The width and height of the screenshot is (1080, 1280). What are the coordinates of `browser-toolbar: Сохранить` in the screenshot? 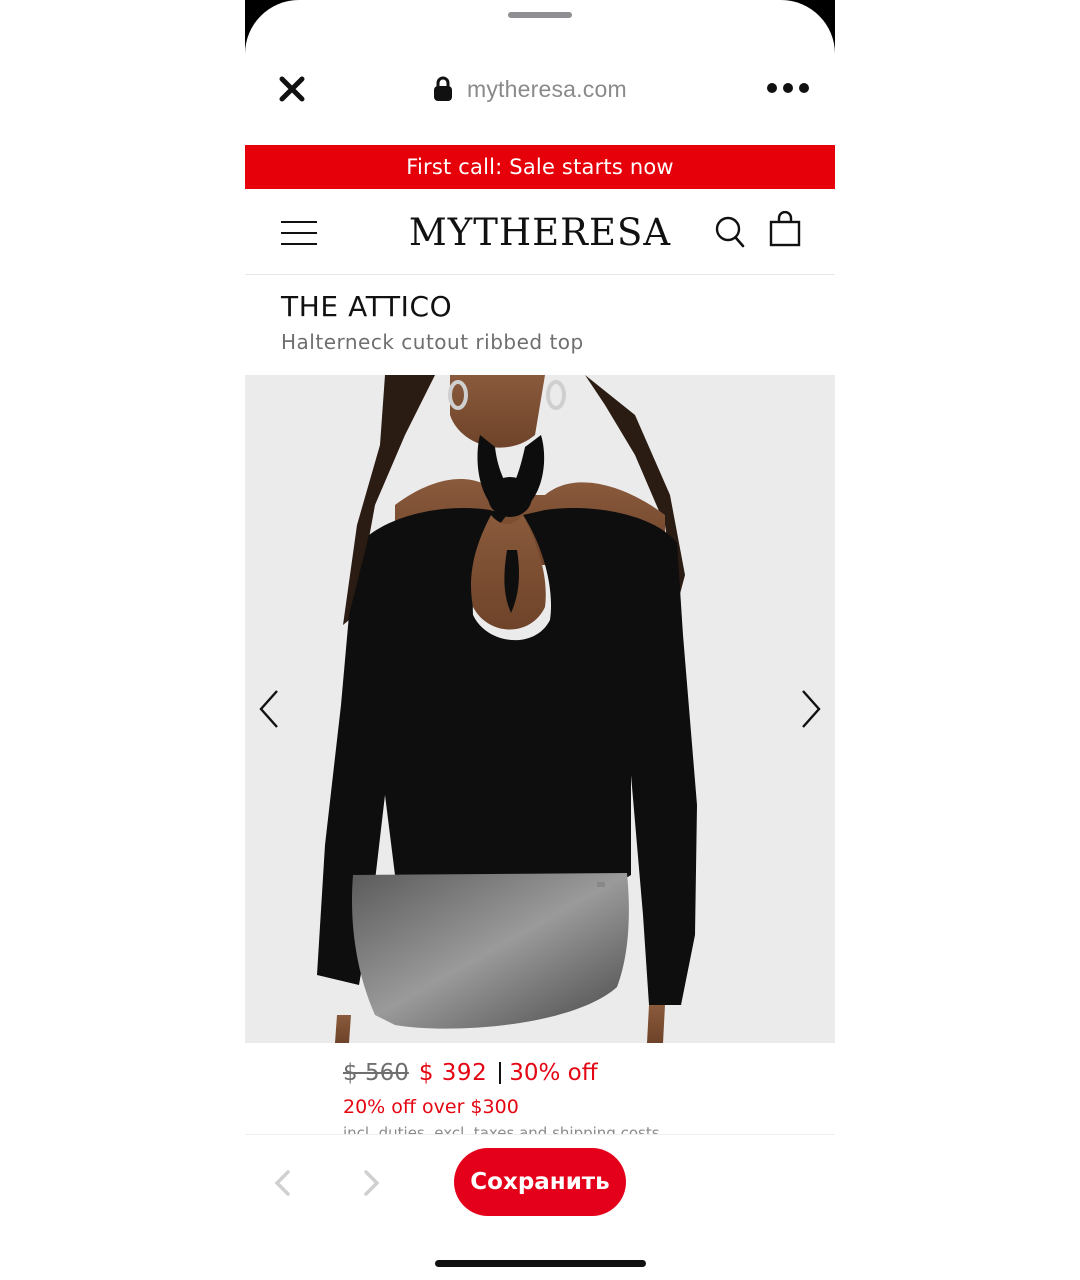 It's located at (540, 1207).